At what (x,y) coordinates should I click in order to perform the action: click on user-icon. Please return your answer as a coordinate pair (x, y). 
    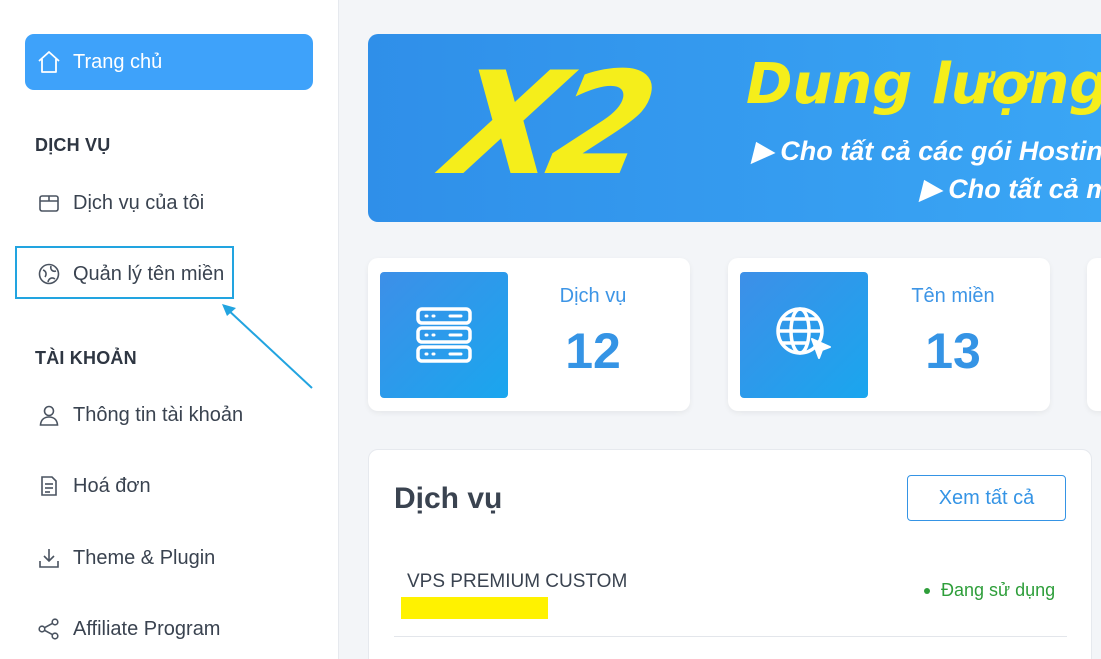
    Looking at the image, I should click on (49, 415).